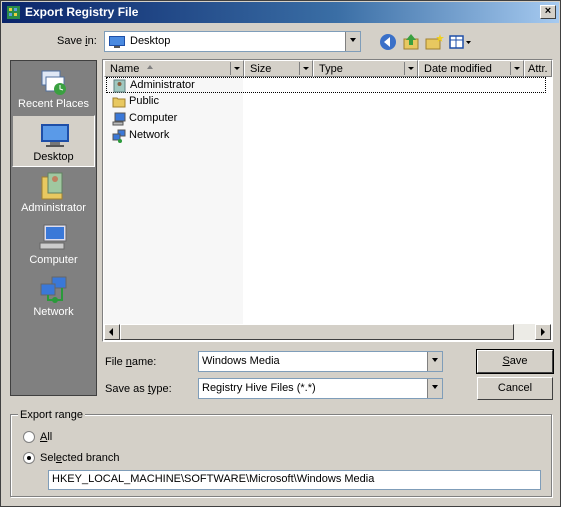  I want to click on close-icon: ×, so click(548, 11).